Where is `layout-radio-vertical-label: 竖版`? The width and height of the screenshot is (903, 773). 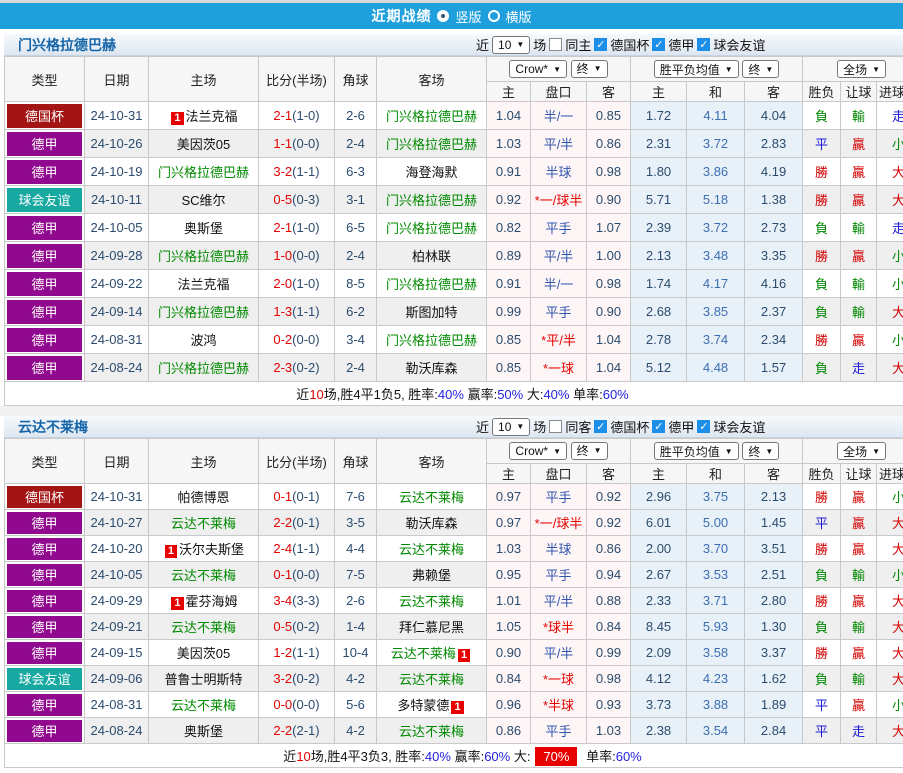
layout-radio-vertical-label: 竖版 is located at coordinates (468, 16).